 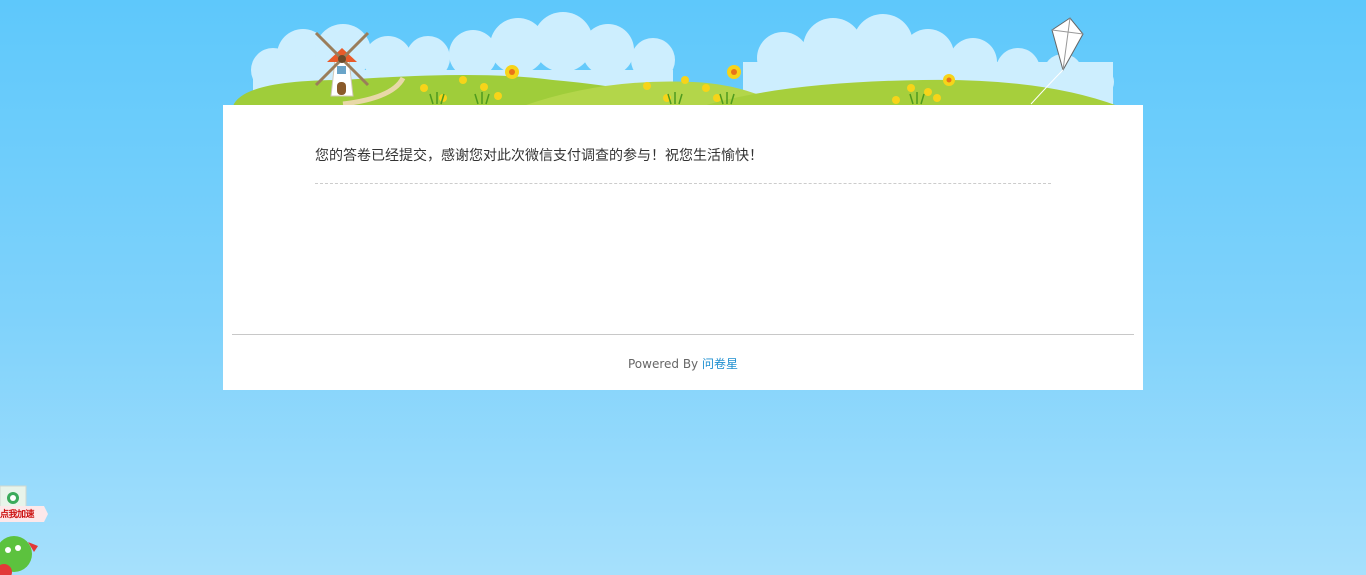 I want to click on submission-message: 您的答卷已经提交，感谢您对此次微信支付调查的参与！祝您生活愉快！, so click(x=539, y=156).